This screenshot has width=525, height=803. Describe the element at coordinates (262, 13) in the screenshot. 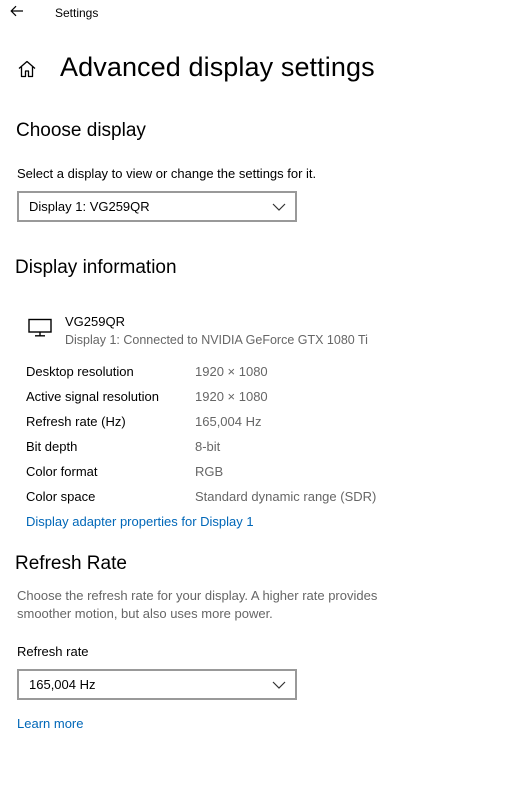

I see `title-bar: Settings` at that location.